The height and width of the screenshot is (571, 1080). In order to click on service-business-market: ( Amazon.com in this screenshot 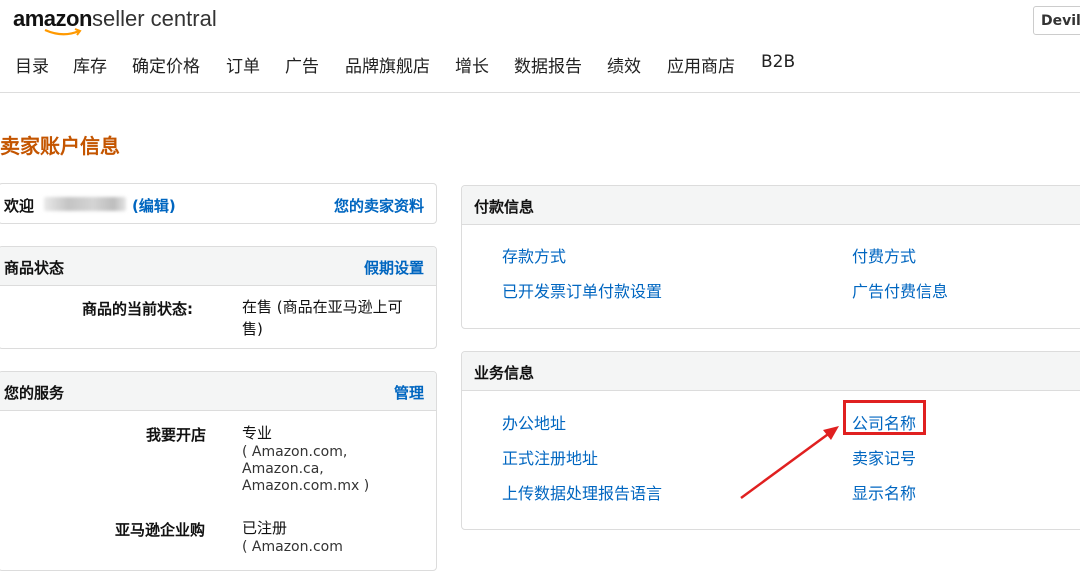, I will do `click(292, 547)`.